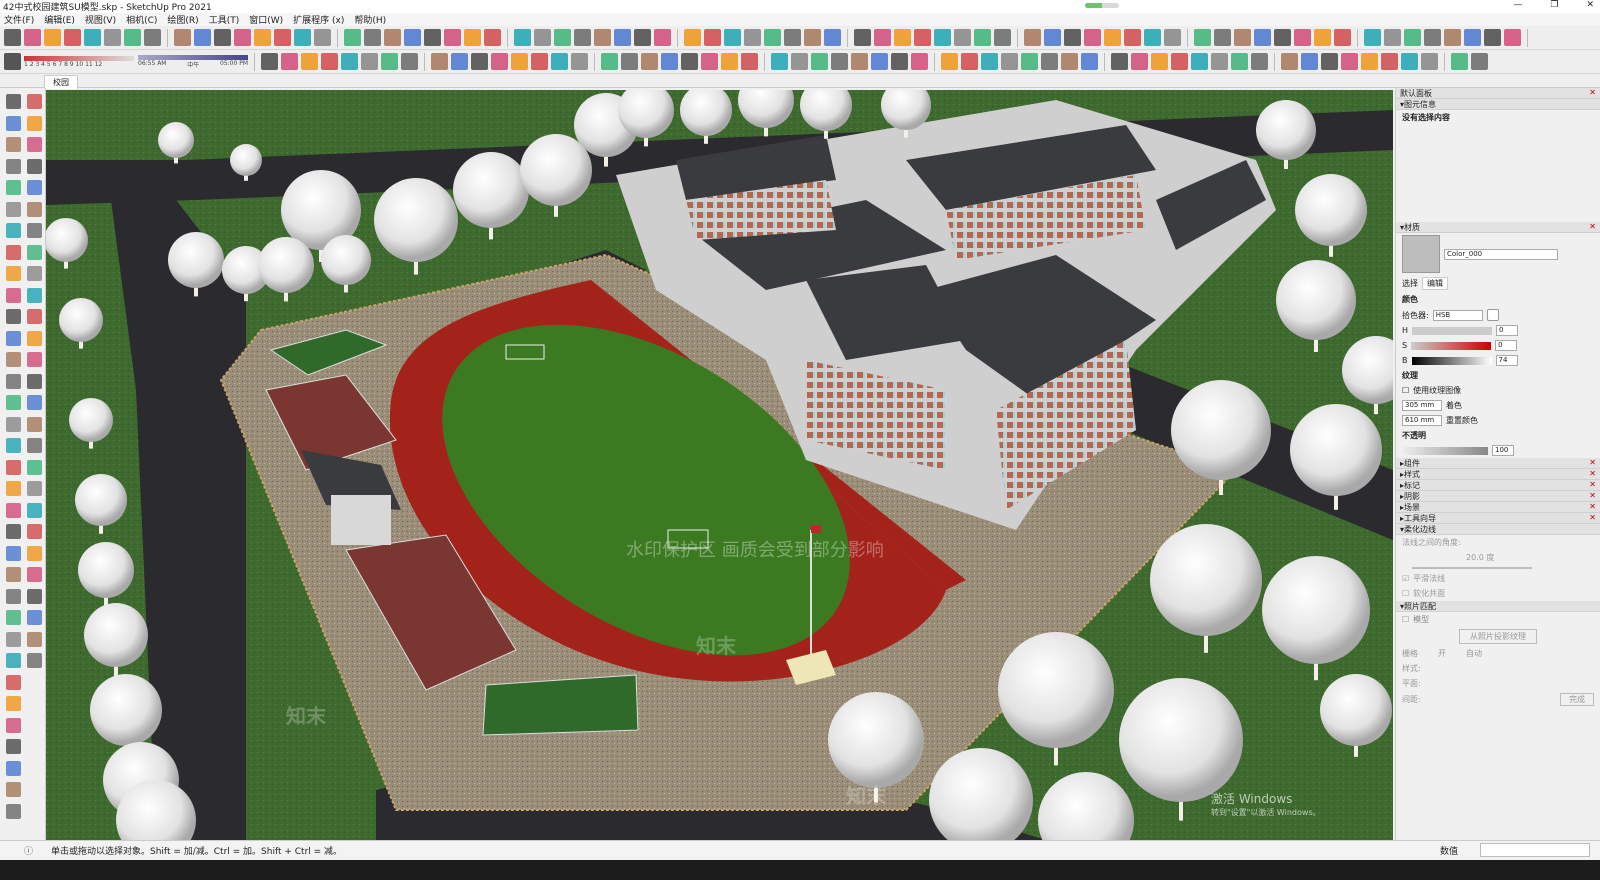  I want to click on minimize-icon: —, so click(1517, 5).